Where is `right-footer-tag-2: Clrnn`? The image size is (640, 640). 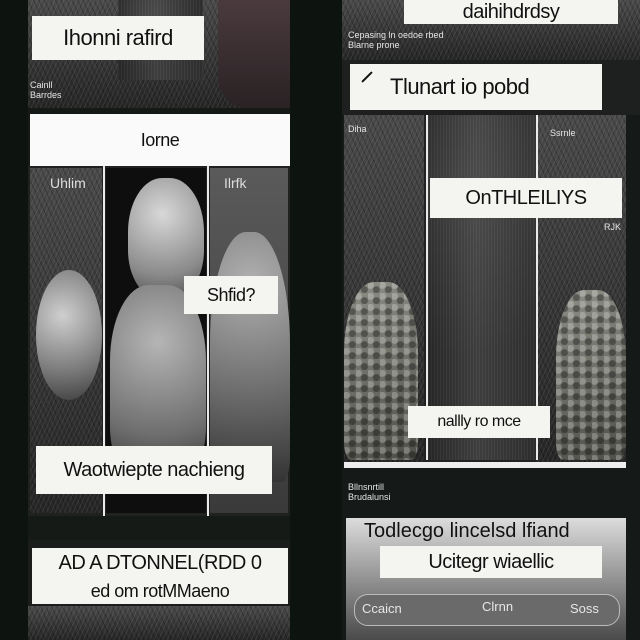 right-footer-tag-2: Clrnn is located at coordinates (498, 606).